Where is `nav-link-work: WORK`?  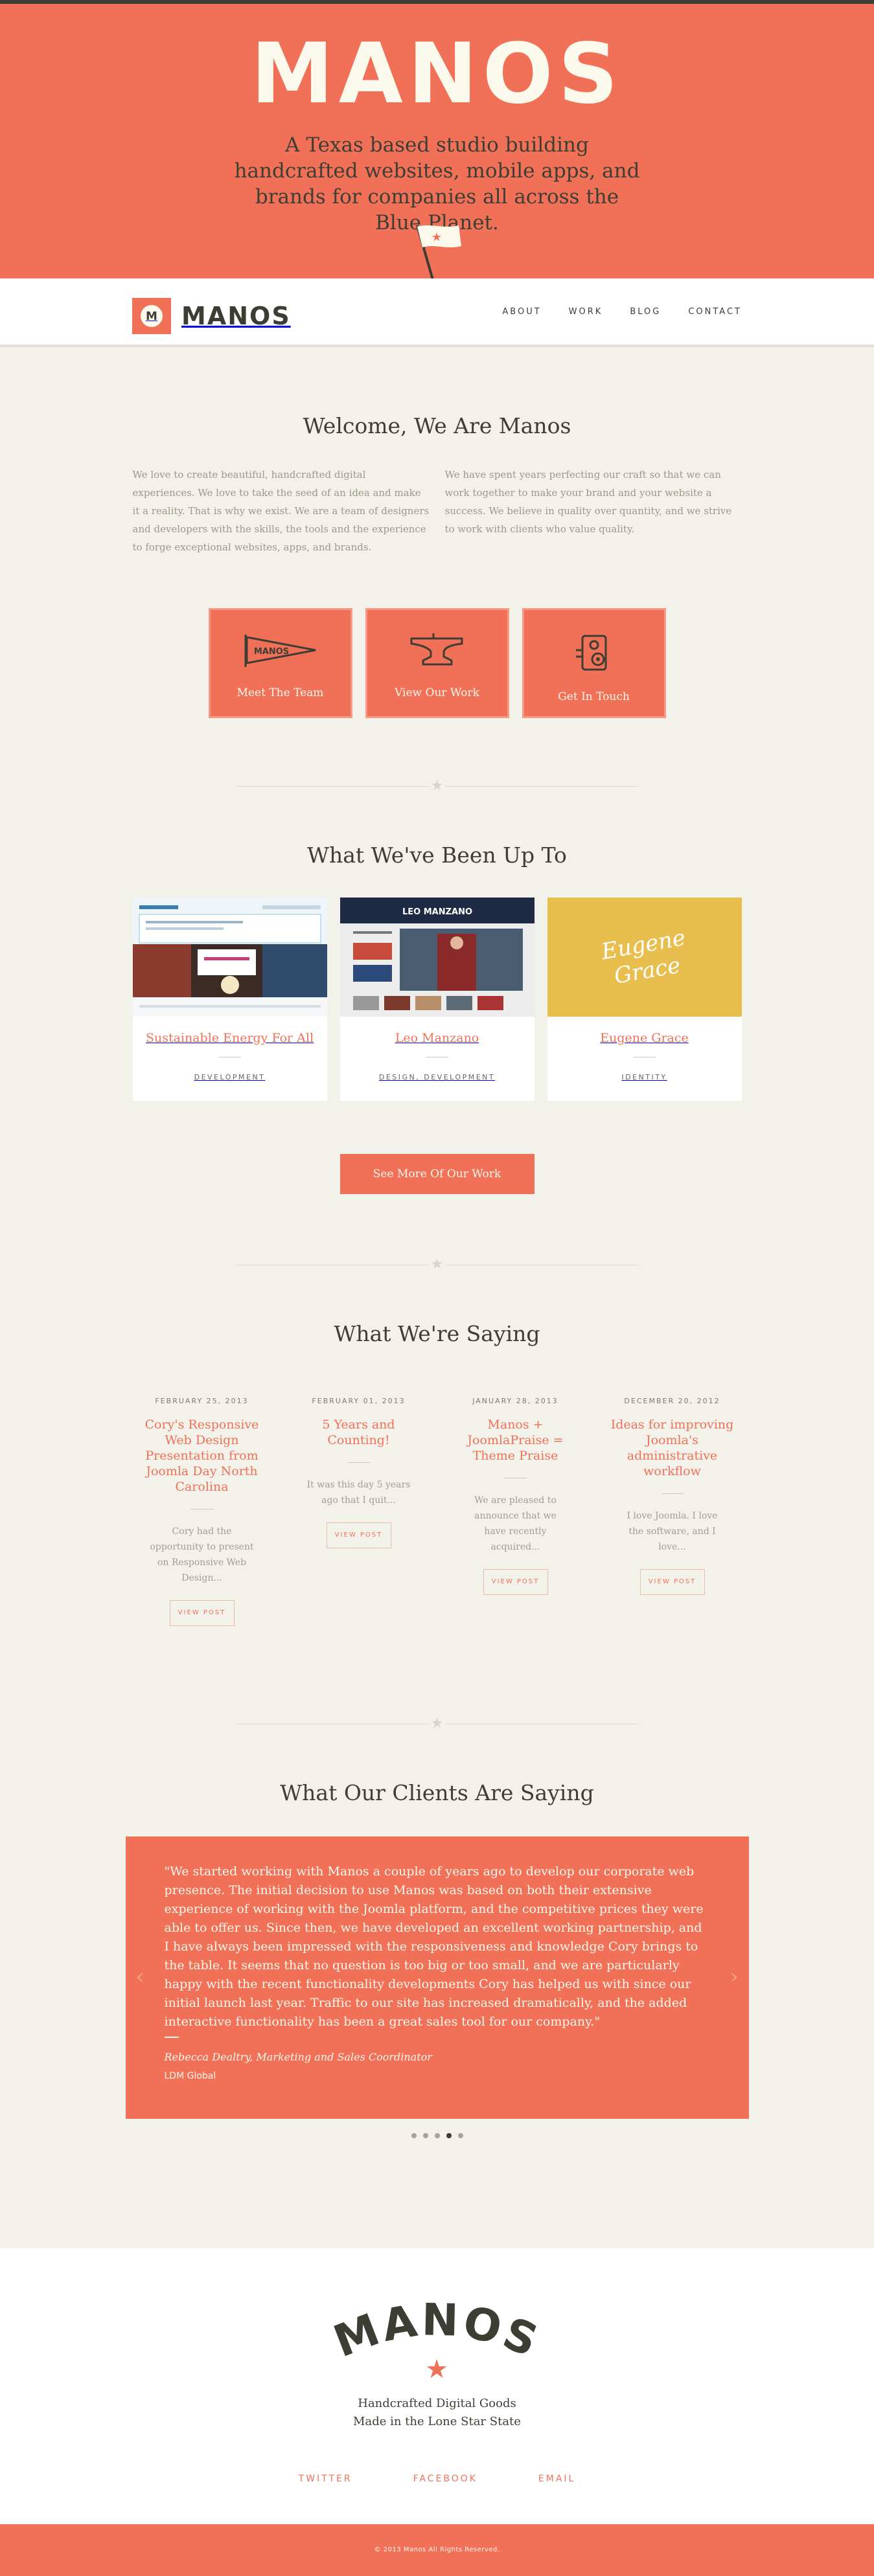 nav-link-work: WORK is located at coordinates (586, 312).